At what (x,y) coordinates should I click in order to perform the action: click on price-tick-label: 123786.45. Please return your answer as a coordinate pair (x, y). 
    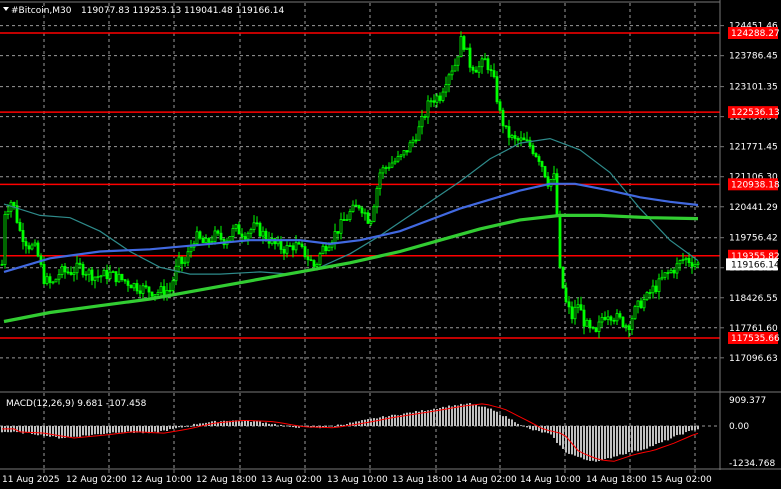
    Looking at the image, I should click on (753, 57).